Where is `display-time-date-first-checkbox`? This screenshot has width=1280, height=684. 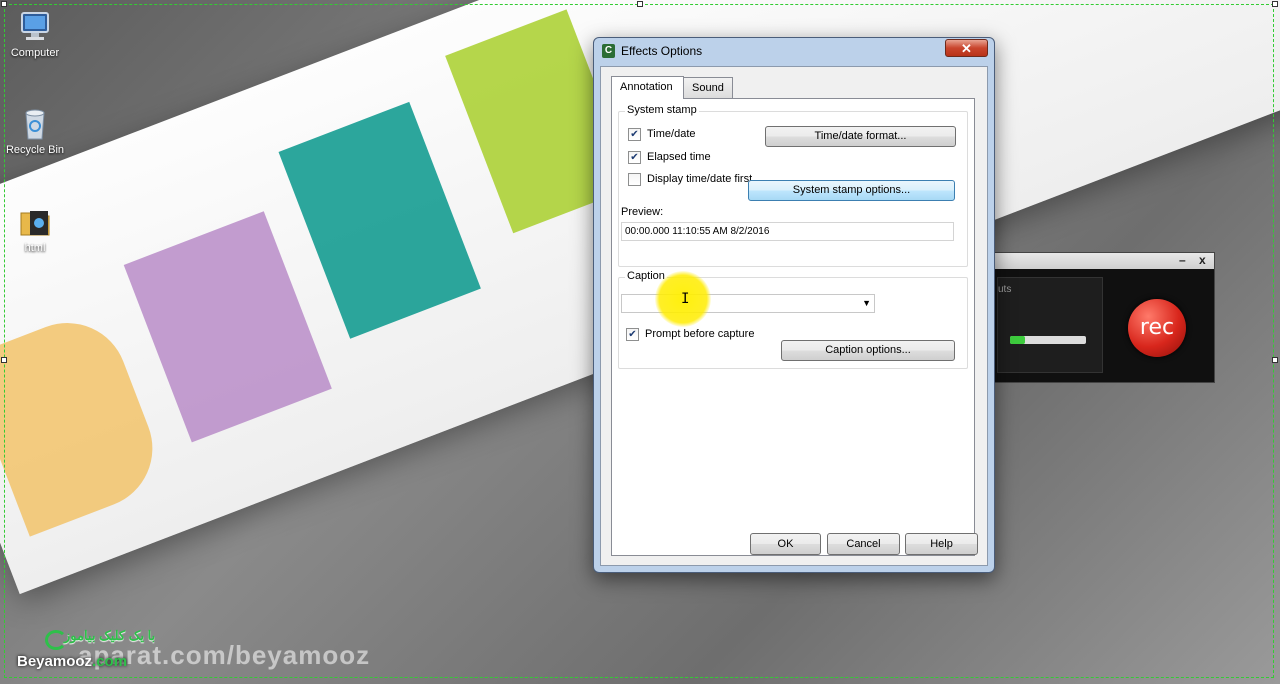 display-time-date-first-checkbox is located at coordinates (634, 179).